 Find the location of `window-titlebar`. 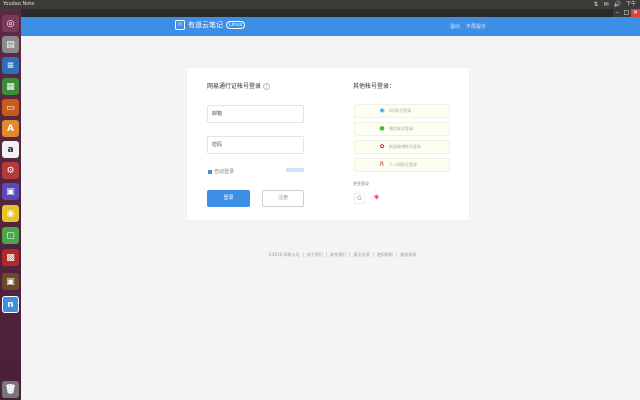

window-titlebar is located at coordinates (330, 13).